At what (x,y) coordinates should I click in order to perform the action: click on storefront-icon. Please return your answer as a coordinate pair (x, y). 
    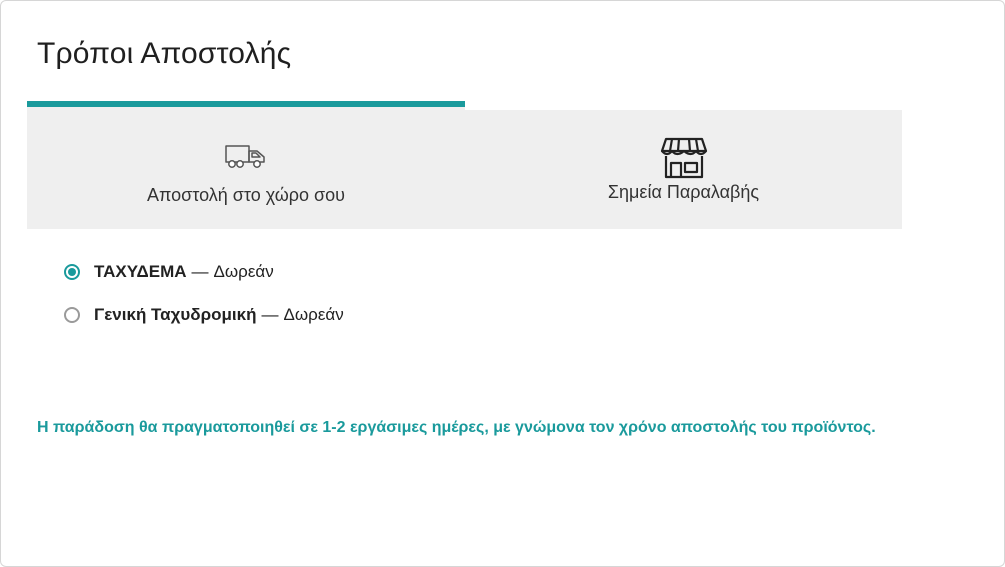
    Looking at the image, I should click on (684, 158).